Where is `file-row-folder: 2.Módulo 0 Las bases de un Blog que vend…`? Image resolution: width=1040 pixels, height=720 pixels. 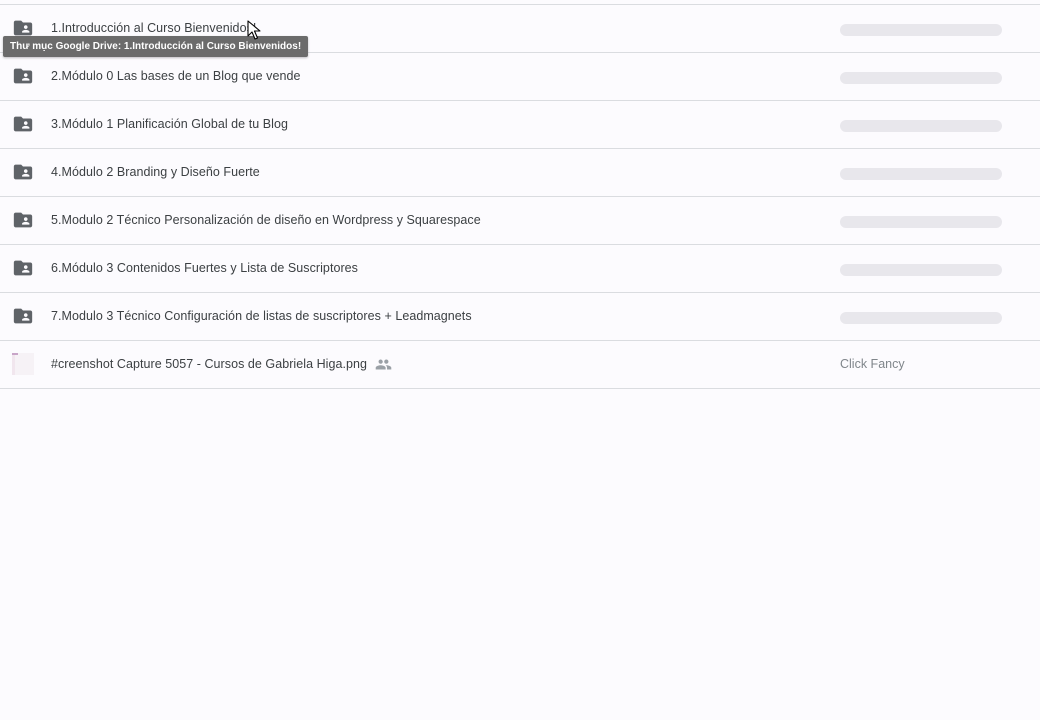 file-row-folder: 2.Módulo 0 Las bases de un Blog que vend… is located at coordinates (520, 77).